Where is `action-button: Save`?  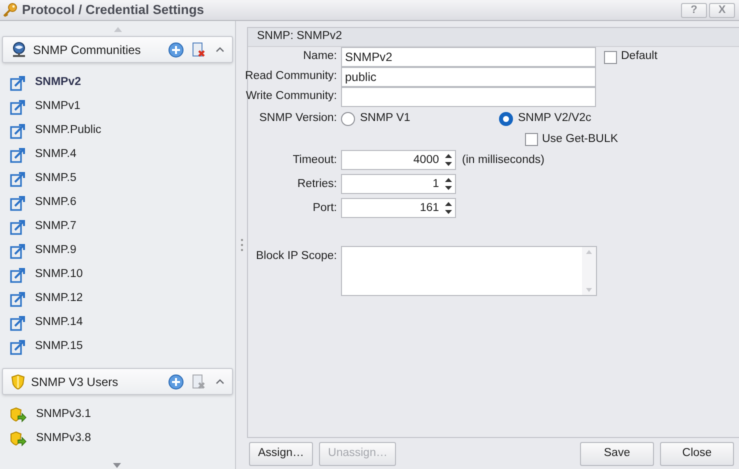 action-button: Save is located at coordinates (617, 454).